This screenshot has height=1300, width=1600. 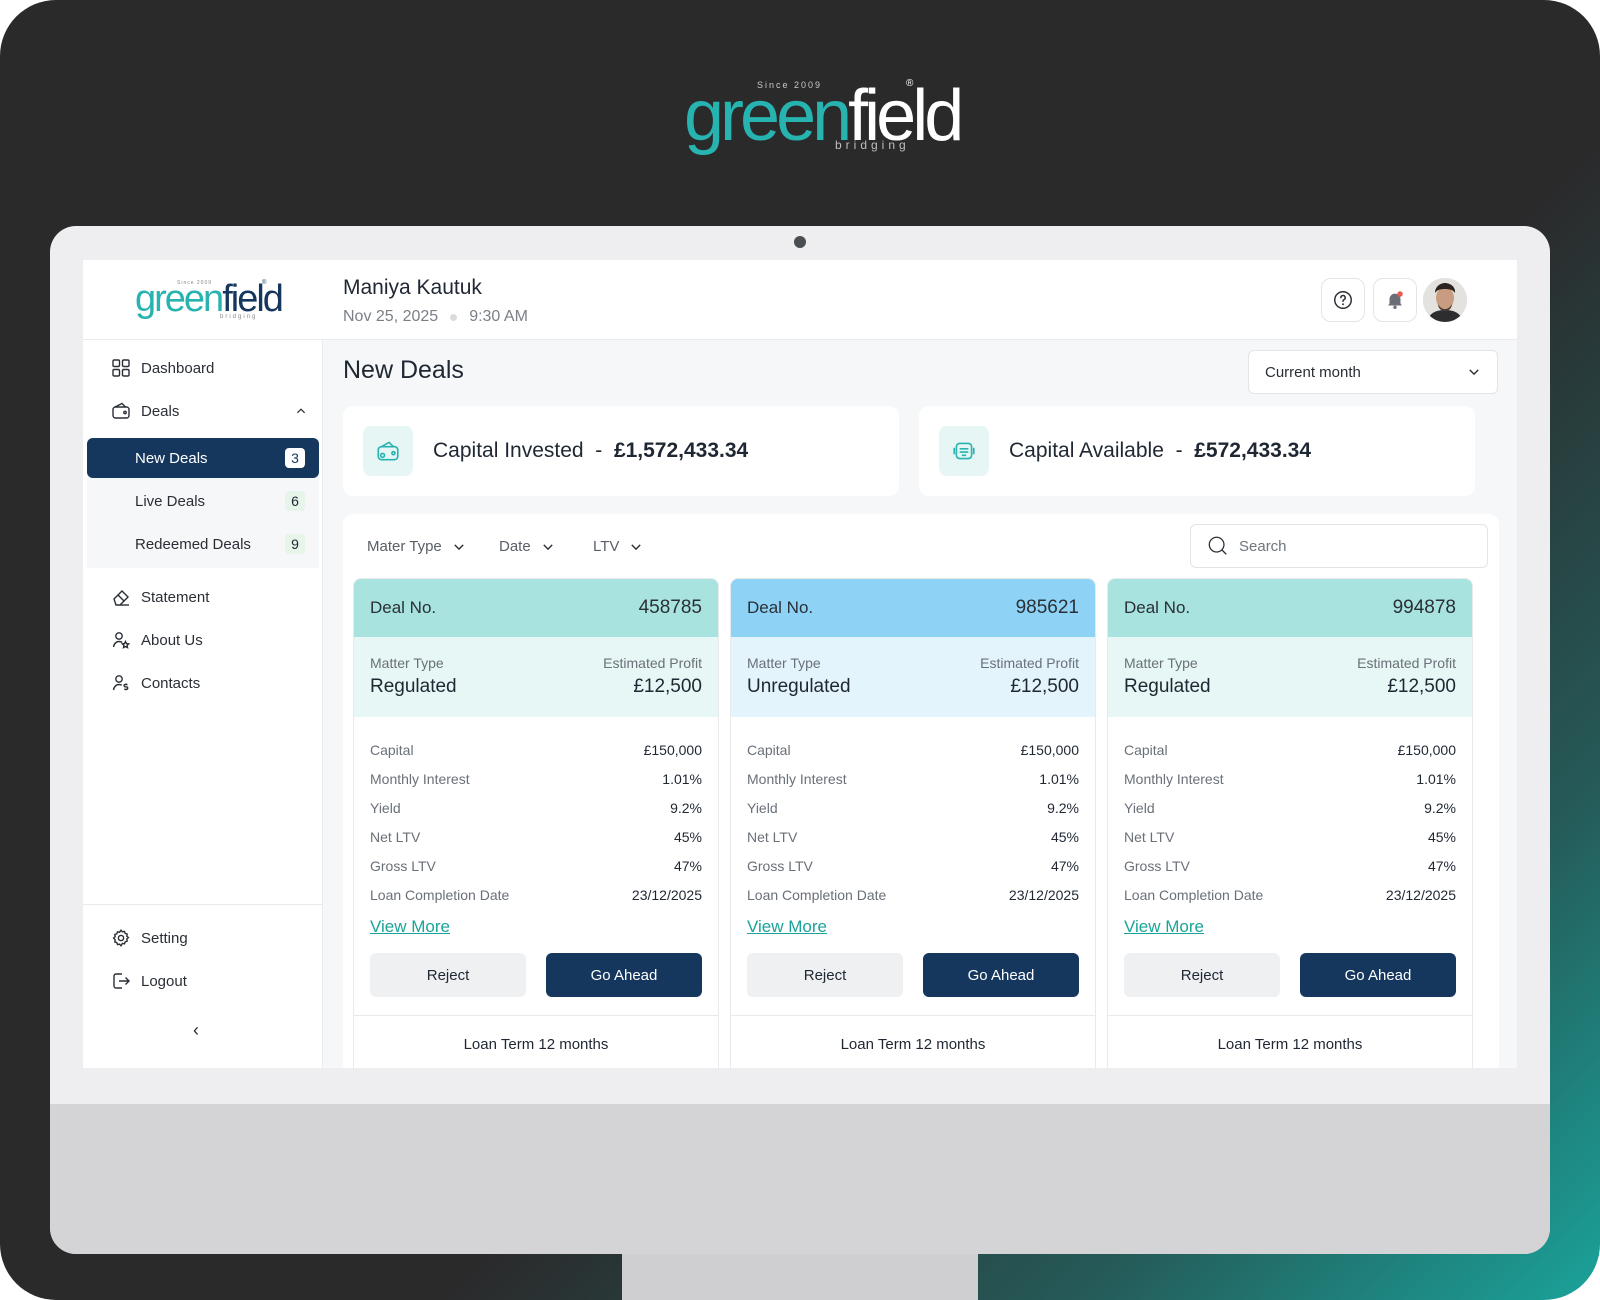 What do you see at coordinates (121, 640) in the screenshot?
I see `user-star-icon` at bounding box center [121, 640].